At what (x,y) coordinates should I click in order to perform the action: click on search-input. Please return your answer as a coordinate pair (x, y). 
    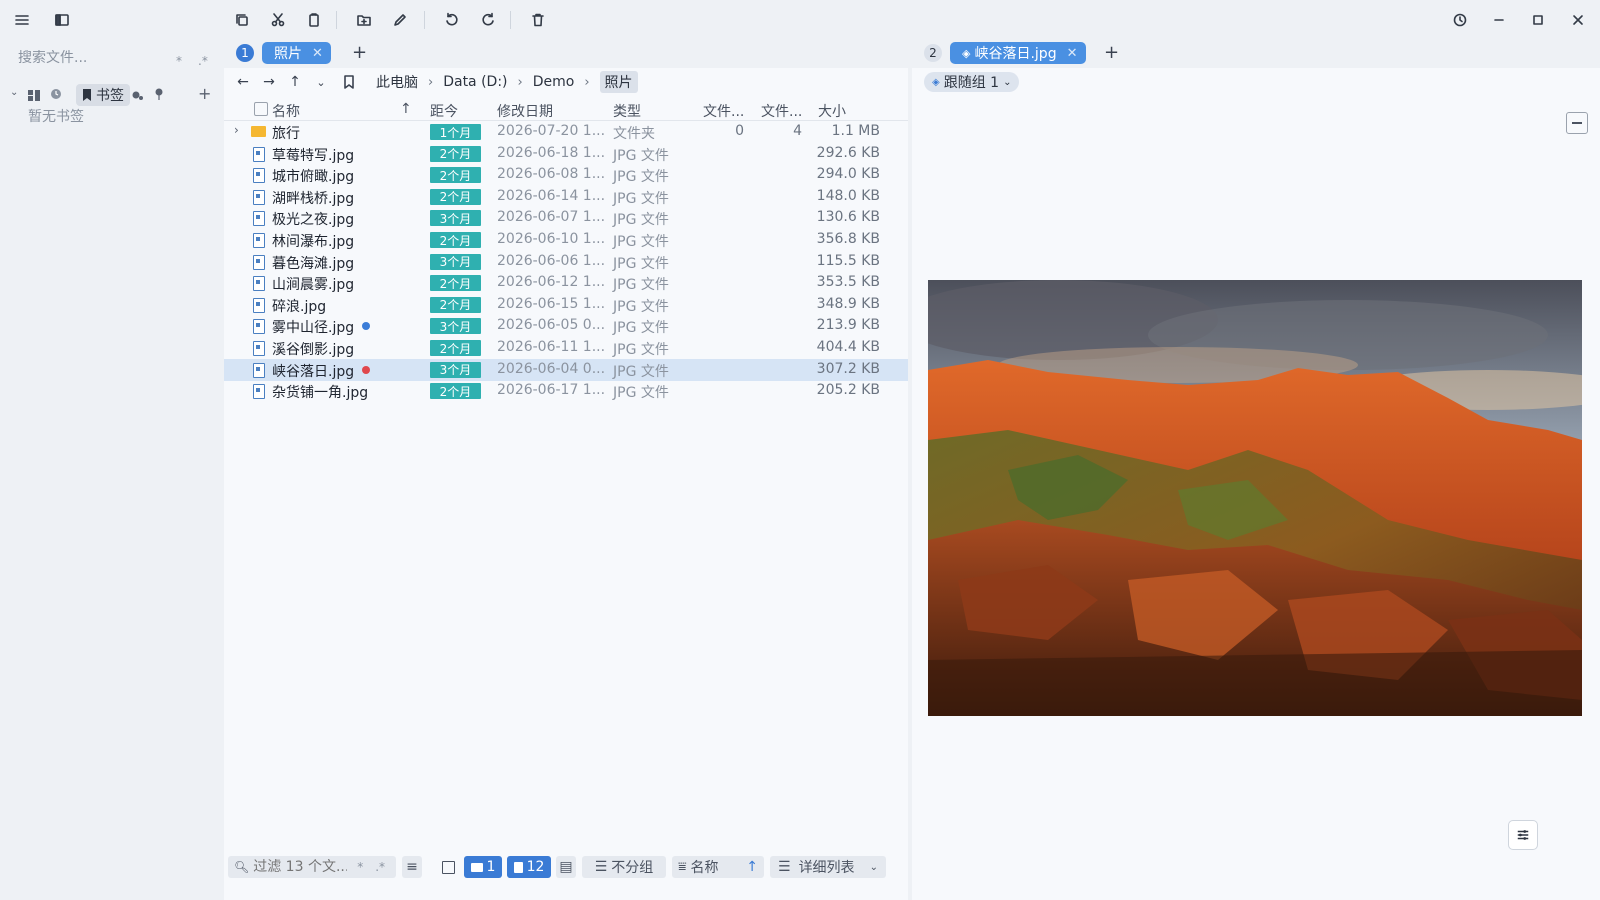
    Looking at the image, I should click on (88, 58).